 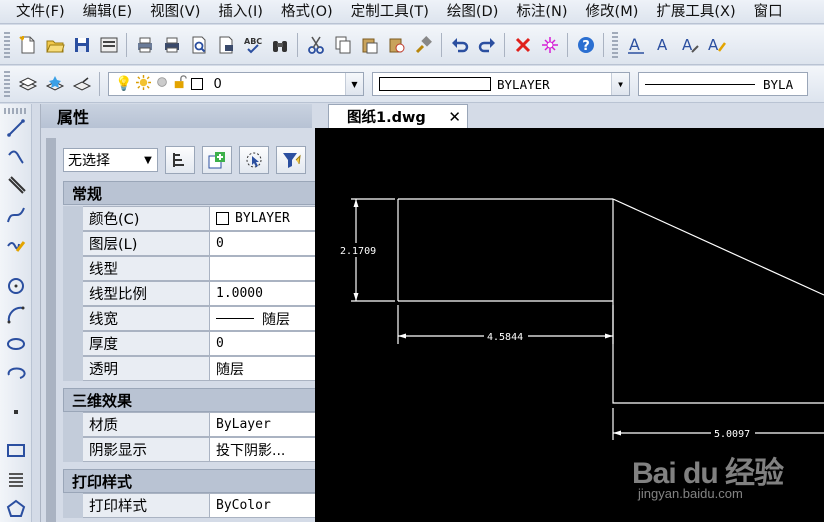 I want to click on plot-icon, so click(x=145, y=45).